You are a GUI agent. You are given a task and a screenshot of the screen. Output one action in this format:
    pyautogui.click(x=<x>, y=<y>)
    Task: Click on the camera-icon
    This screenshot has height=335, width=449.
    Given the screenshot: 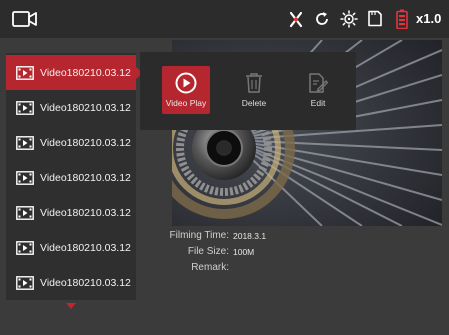 What is the action you would take?
    pyautogui.click(x=25, y=19)
    